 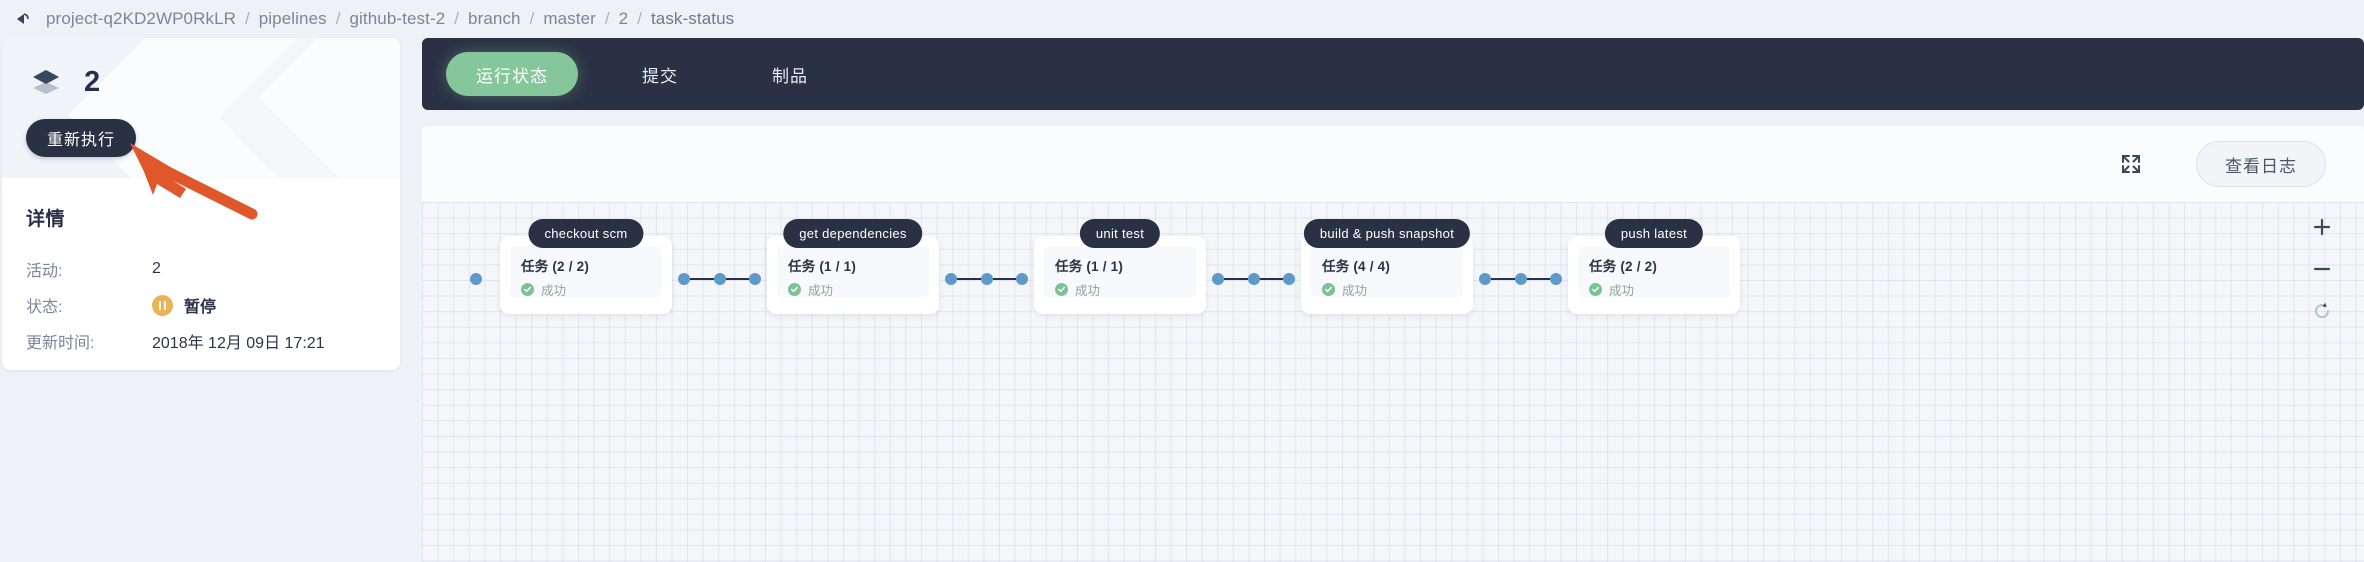 I want to click on node-task-count: 任务 (4 / 4), so click(x=1356, y=266).